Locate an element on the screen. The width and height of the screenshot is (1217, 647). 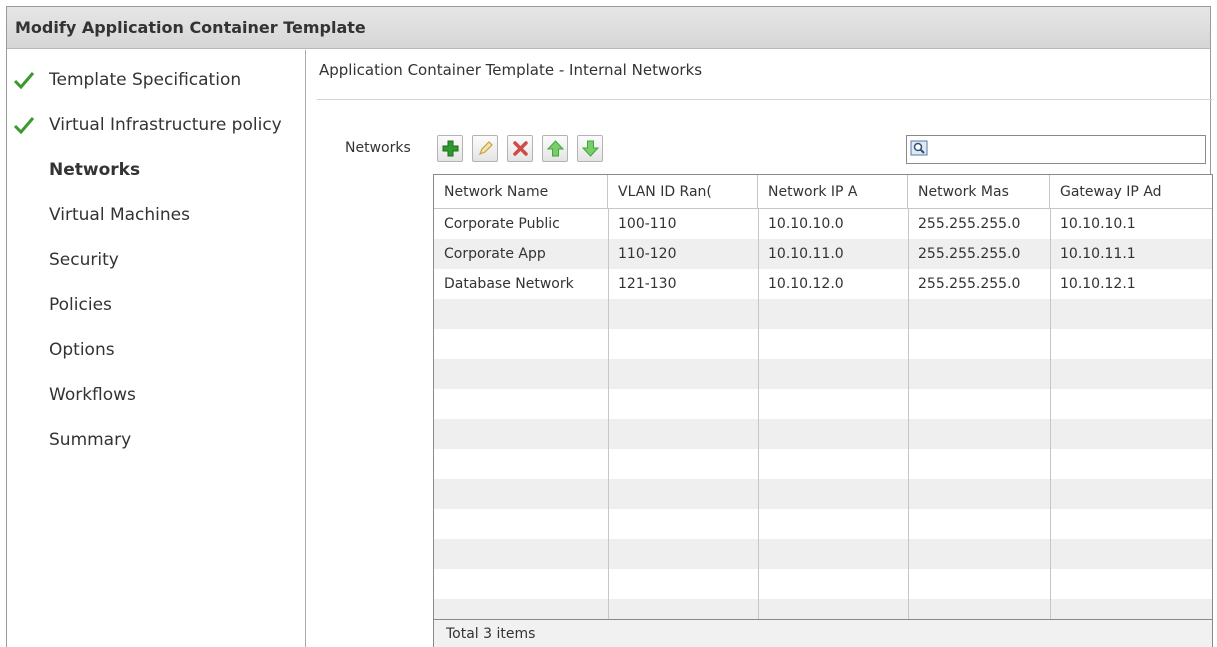
step-label: Networks is located at coordinates (95, 170).